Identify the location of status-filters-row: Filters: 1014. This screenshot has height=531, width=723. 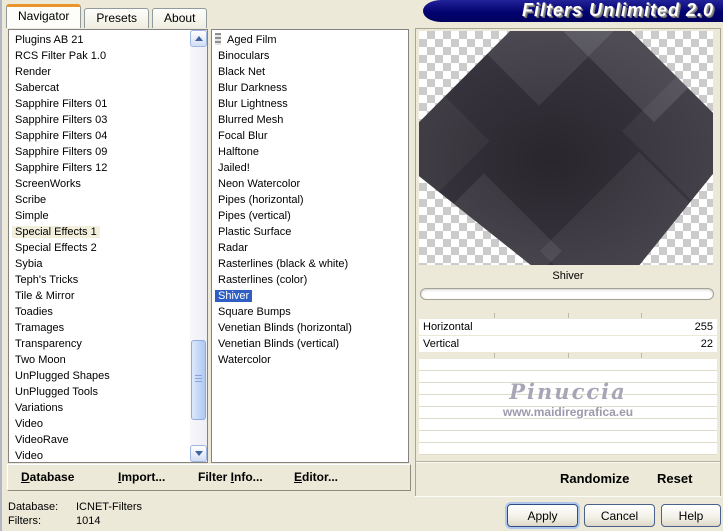
(75, 521).